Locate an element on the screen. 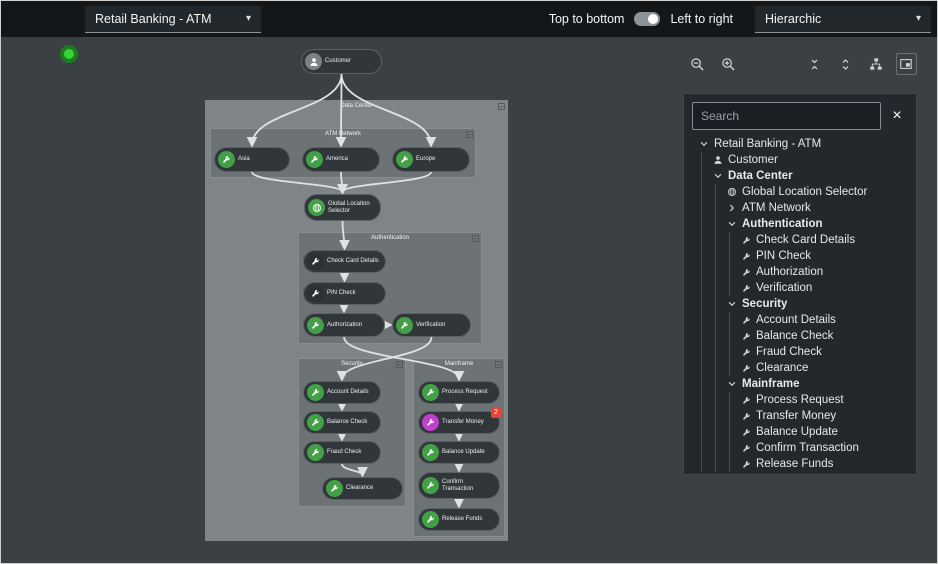 The image size is (938, 564). tree-item-label: Account Details is located at coordinates (796, 320).